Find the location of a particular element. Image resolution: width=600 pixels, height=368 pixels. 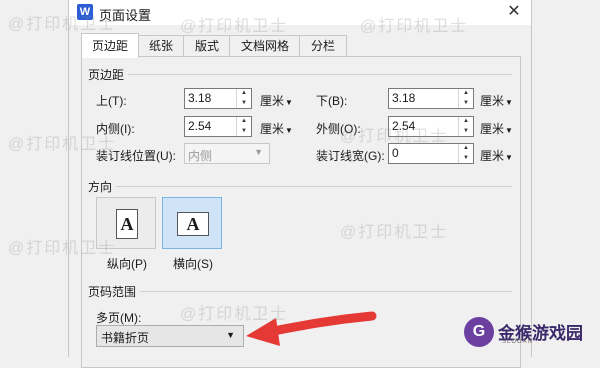

logo-slogan: SLOGAN is located at coordinates (518, 342).